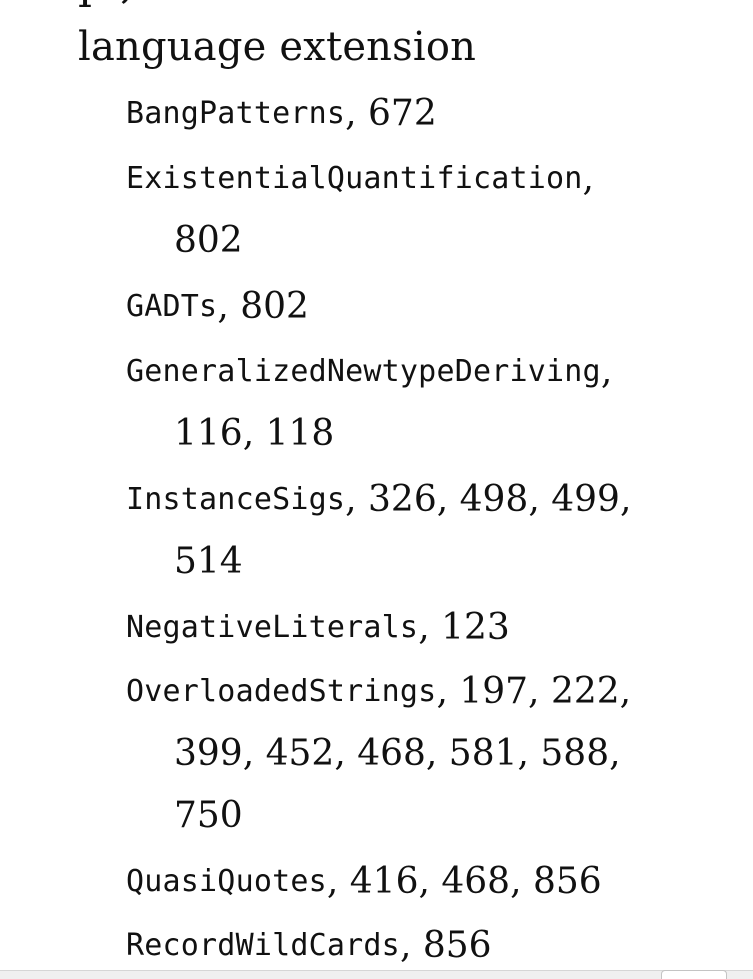 This screenshot has height=979, width=753. What do you see at coordinates (281, 691) in the screenshot?
I see `extension-name: OverloadedStrings` at bounding box center [281, 691].